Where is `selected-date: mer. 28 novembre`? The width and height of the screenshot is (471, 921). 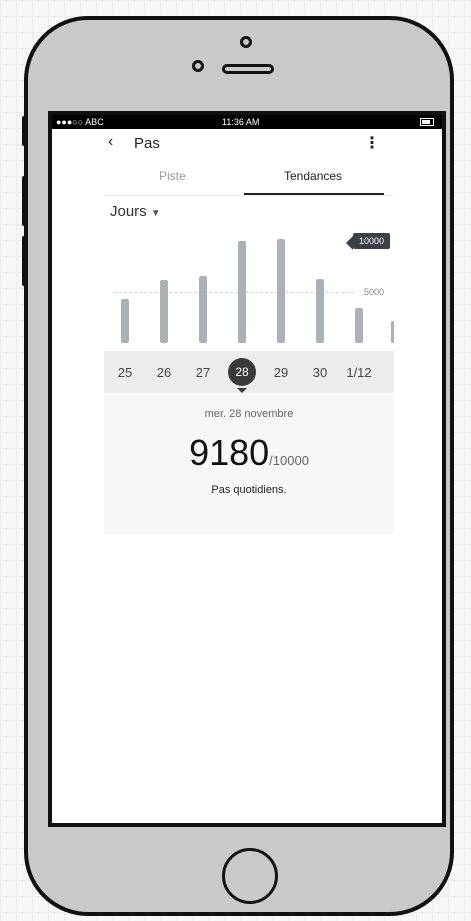 selected-date: mer. 28 novembre is located at coordinates (249, 414).